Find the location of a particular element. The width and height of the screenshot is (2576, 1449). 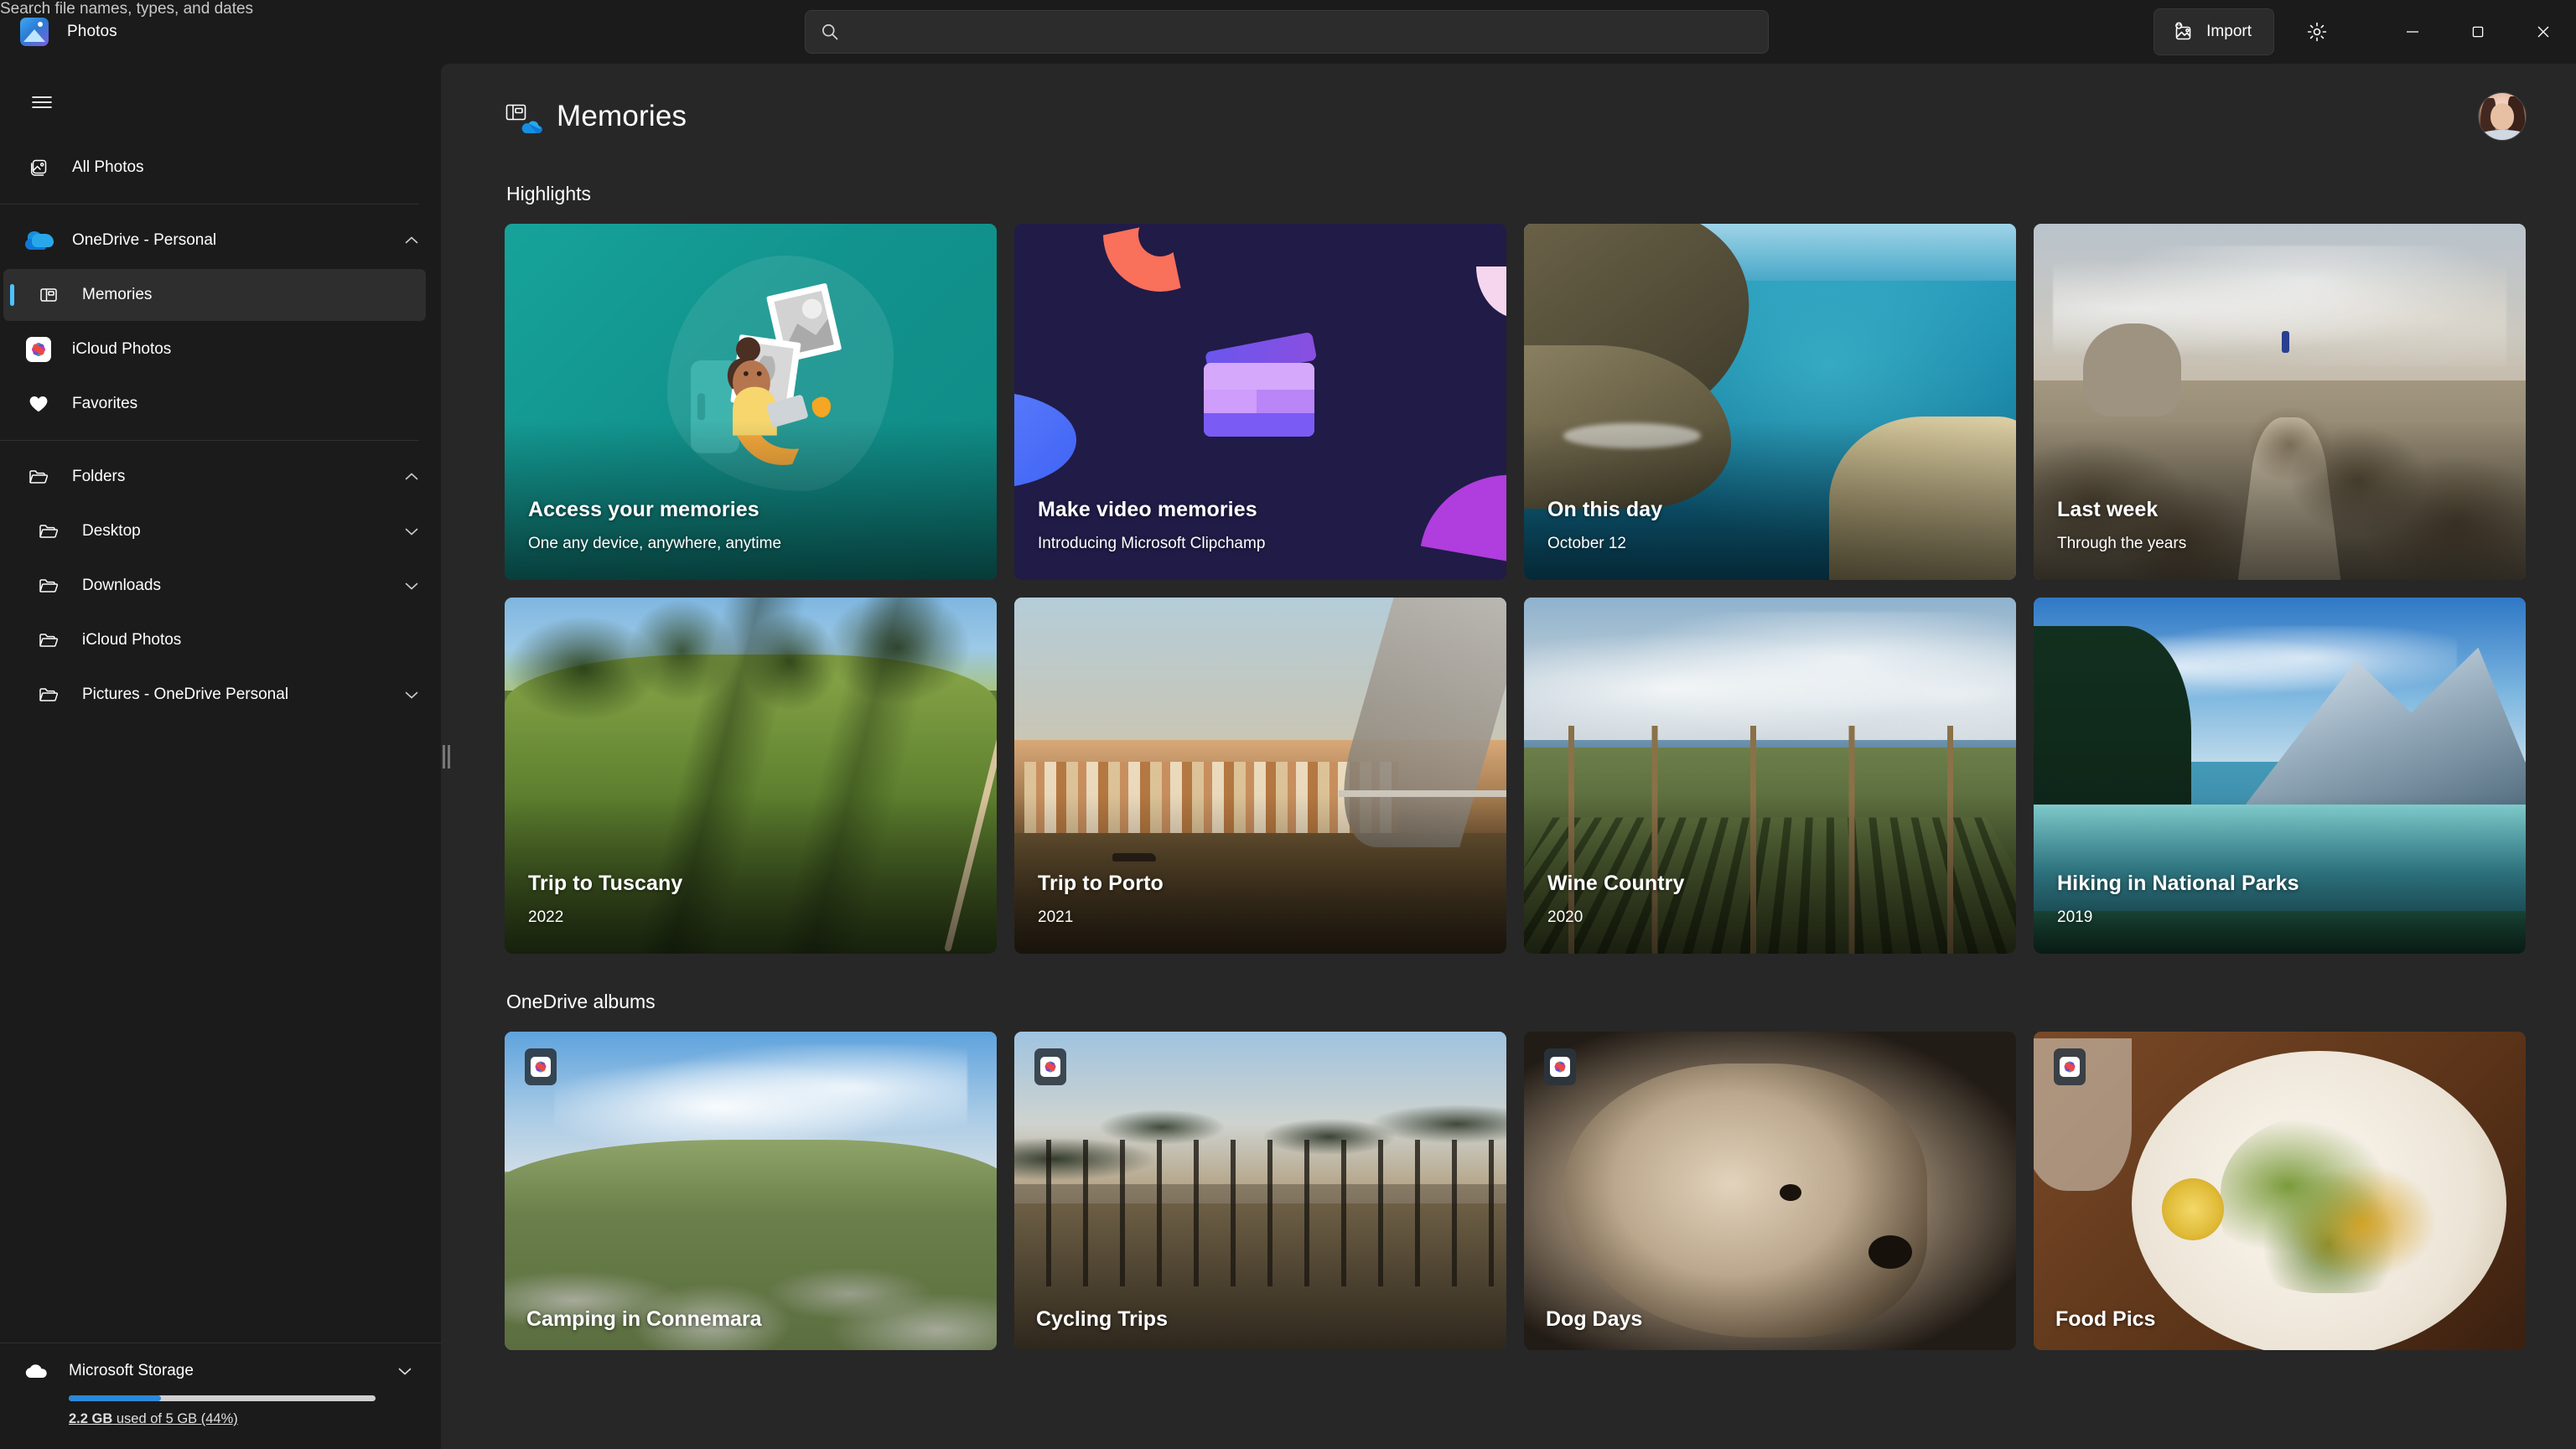

card-caption: Hiking in National Parks 2019 is located at coordinates (2178, 899).